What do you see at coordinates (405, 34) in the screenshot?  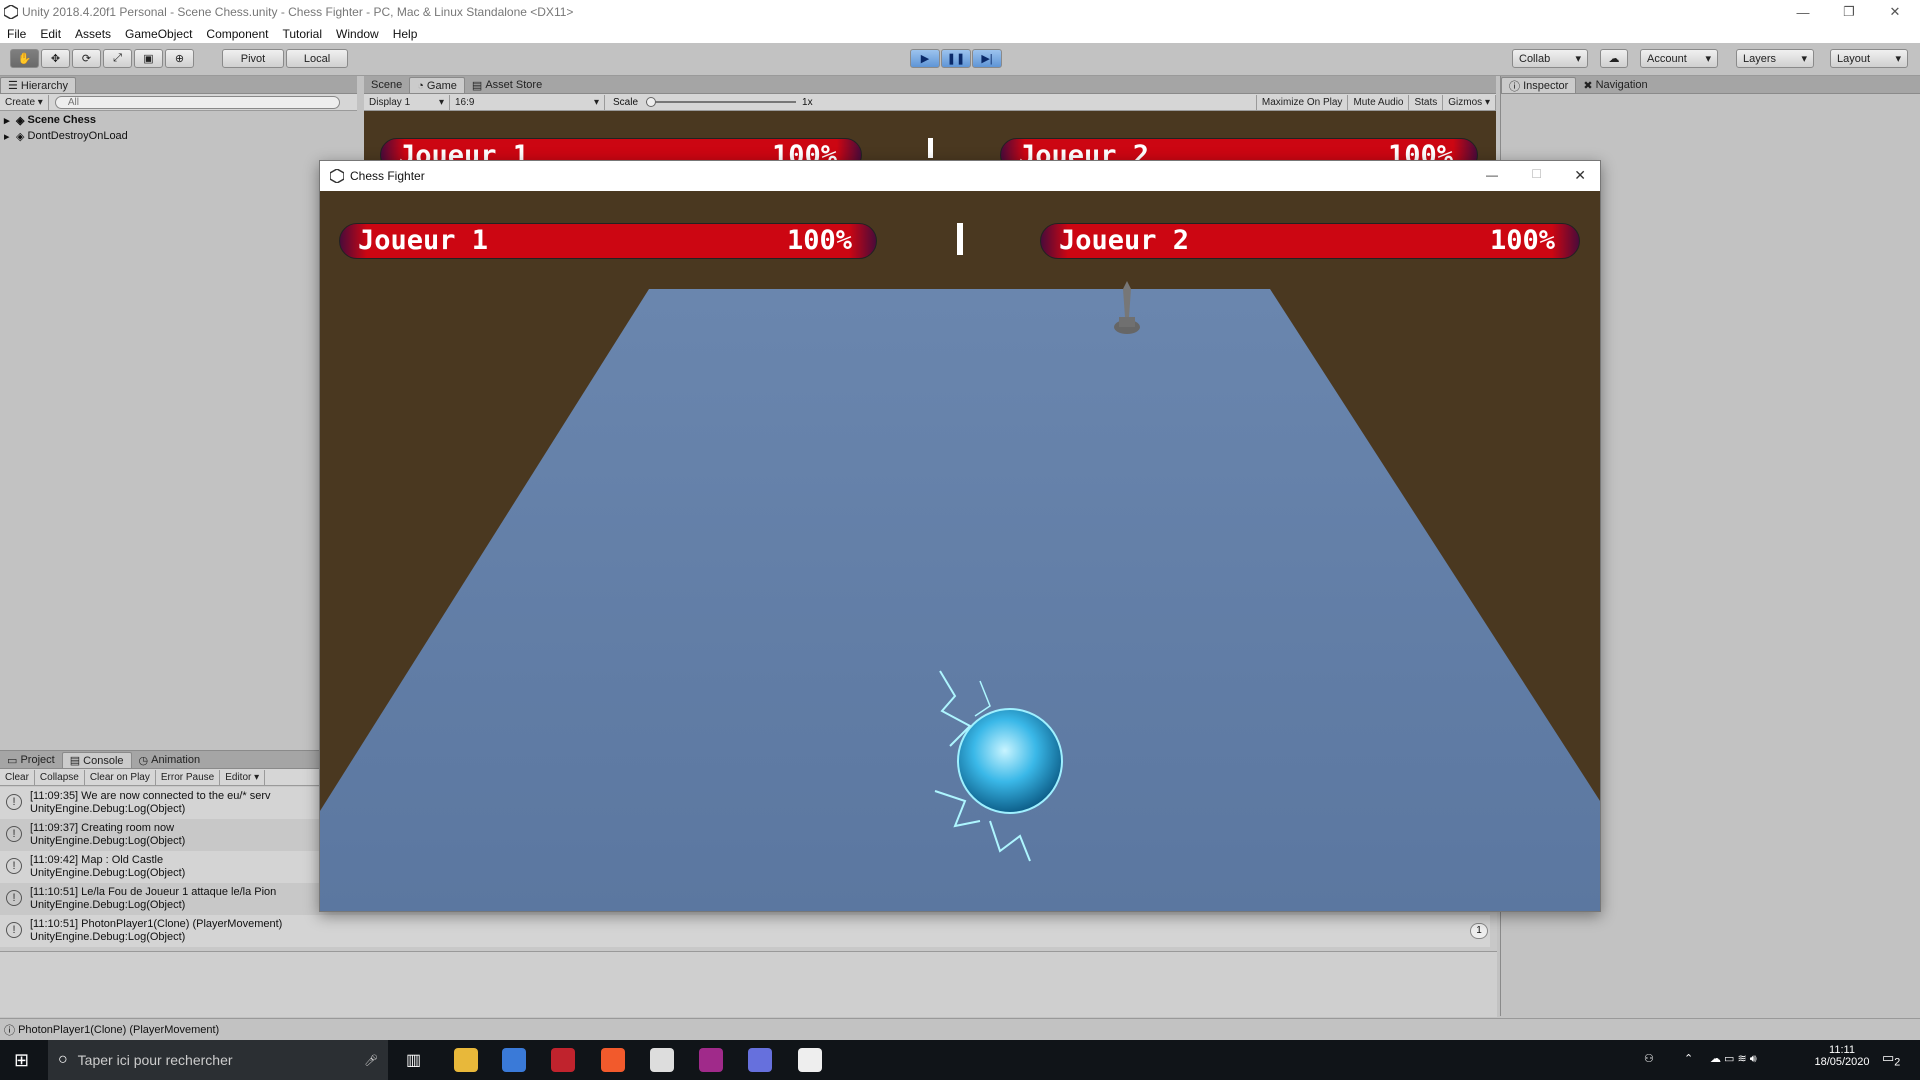 I see `menu-help: Help` at bounding box center [405, 34].